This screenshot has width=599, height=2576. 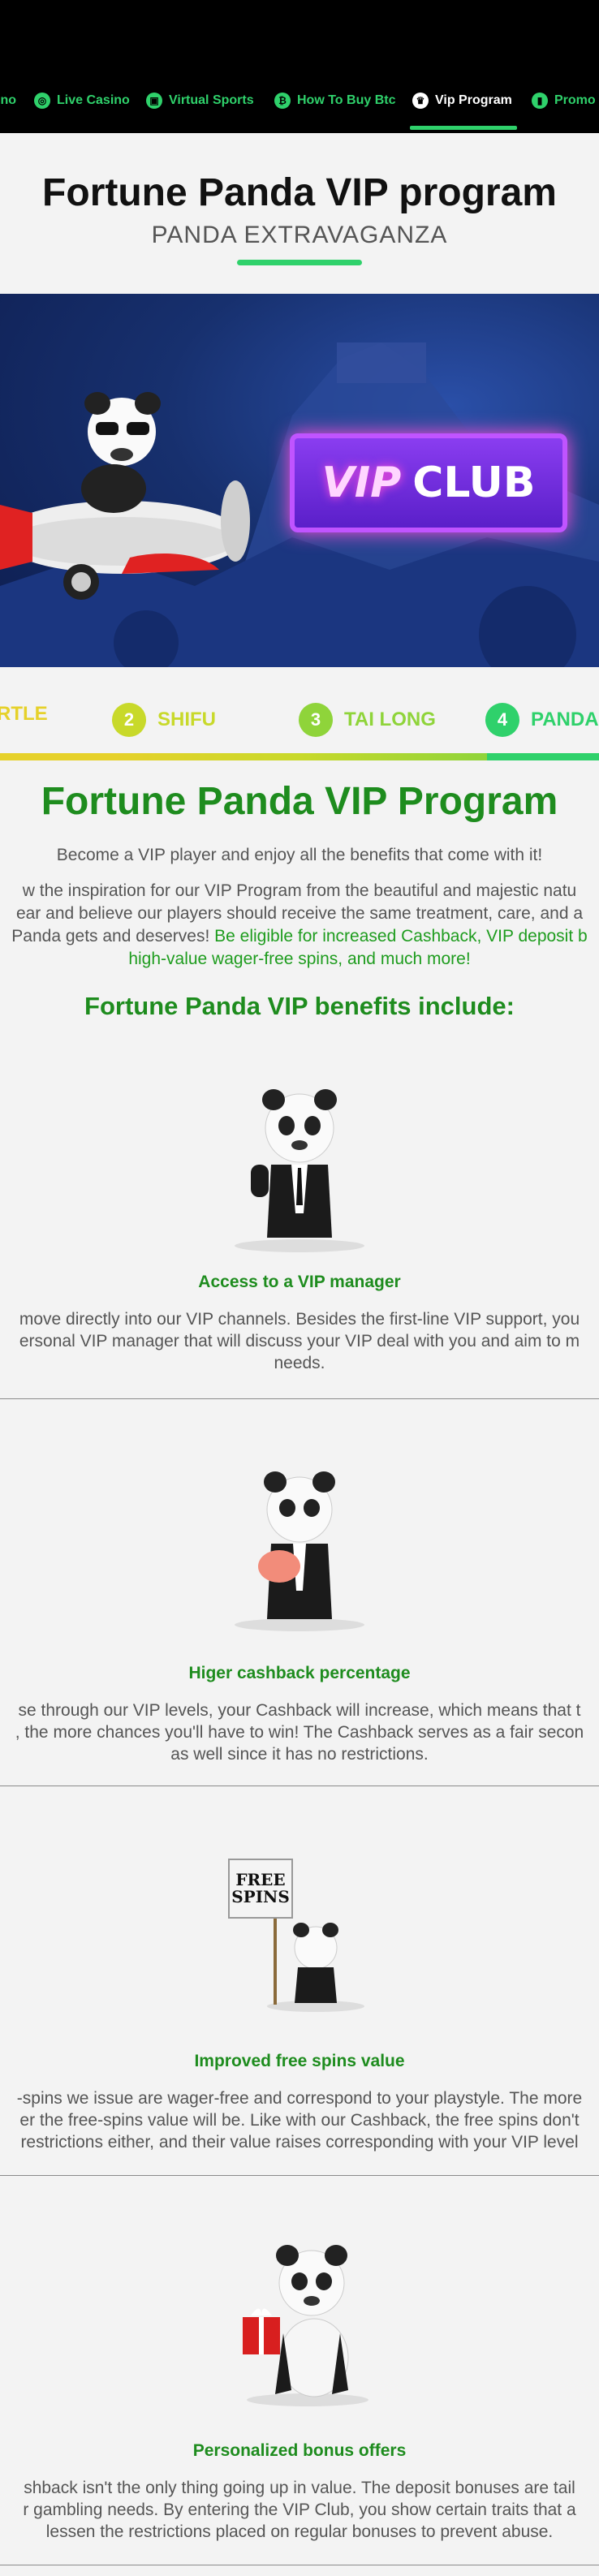 I want to click on panda-piggy-bank-illustration, so click(x=299, y=1551).